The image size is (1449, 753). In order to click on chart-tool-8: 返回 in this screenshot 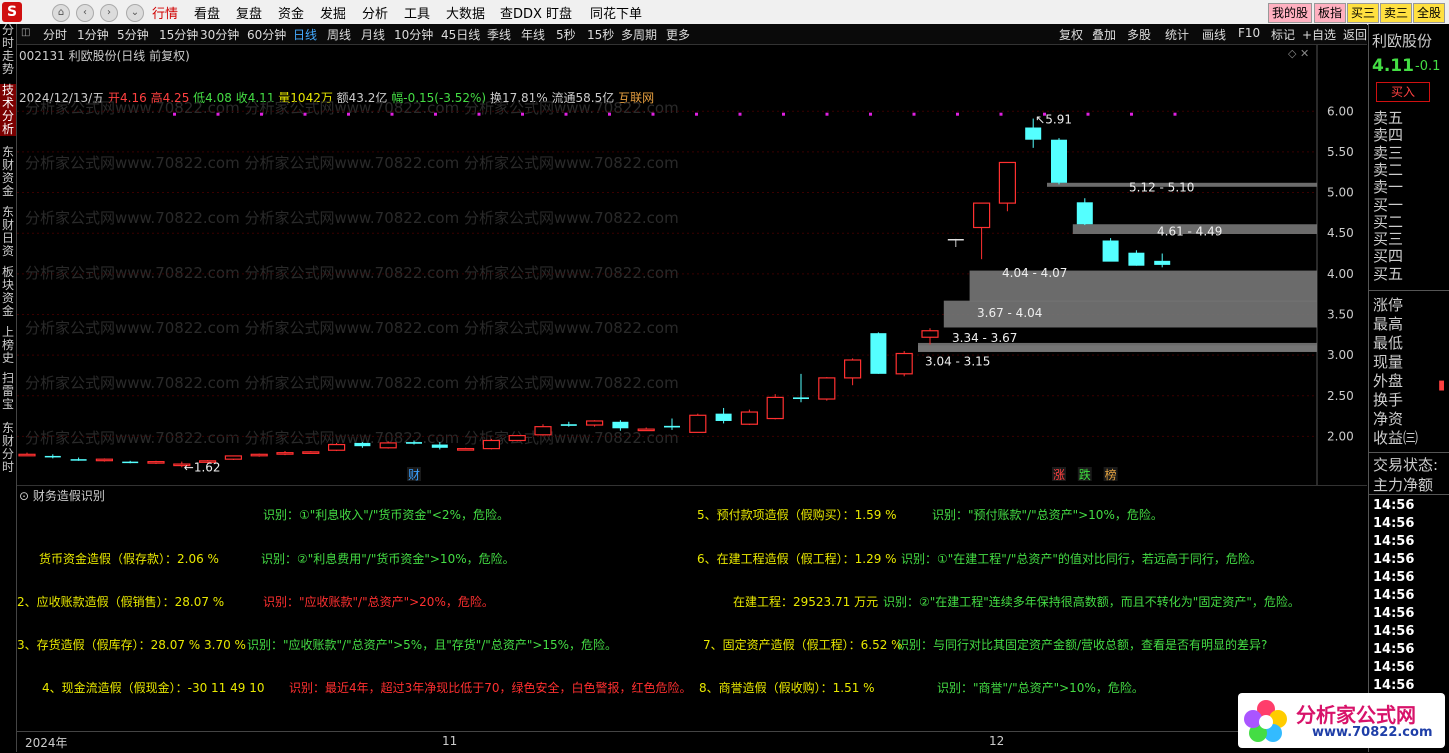, I will do `click(1355, 34)`.